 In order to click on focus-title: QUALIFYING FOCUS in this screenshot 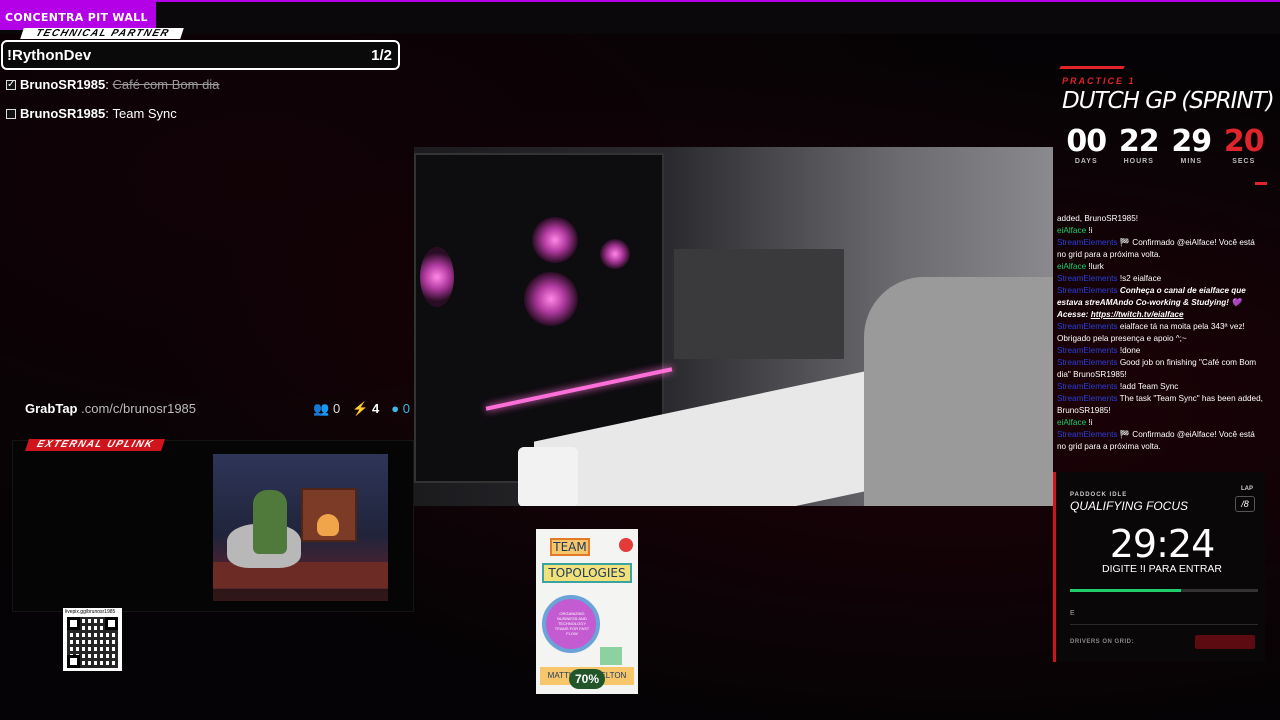, I will do `click(1129, 506)`.